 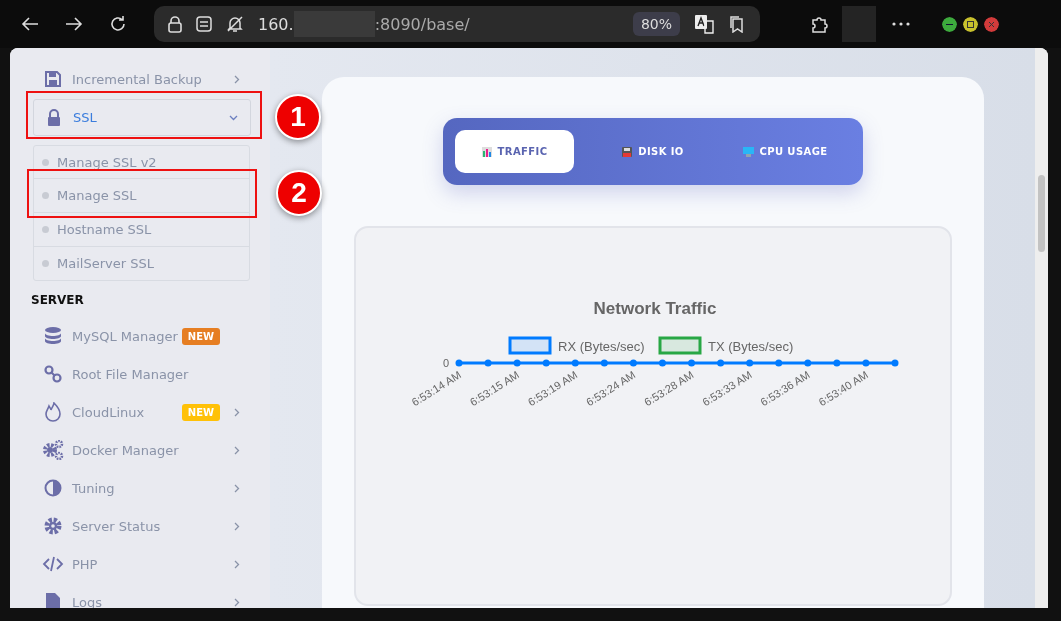 I want to click on back-icon, so click(x=30, y=24).